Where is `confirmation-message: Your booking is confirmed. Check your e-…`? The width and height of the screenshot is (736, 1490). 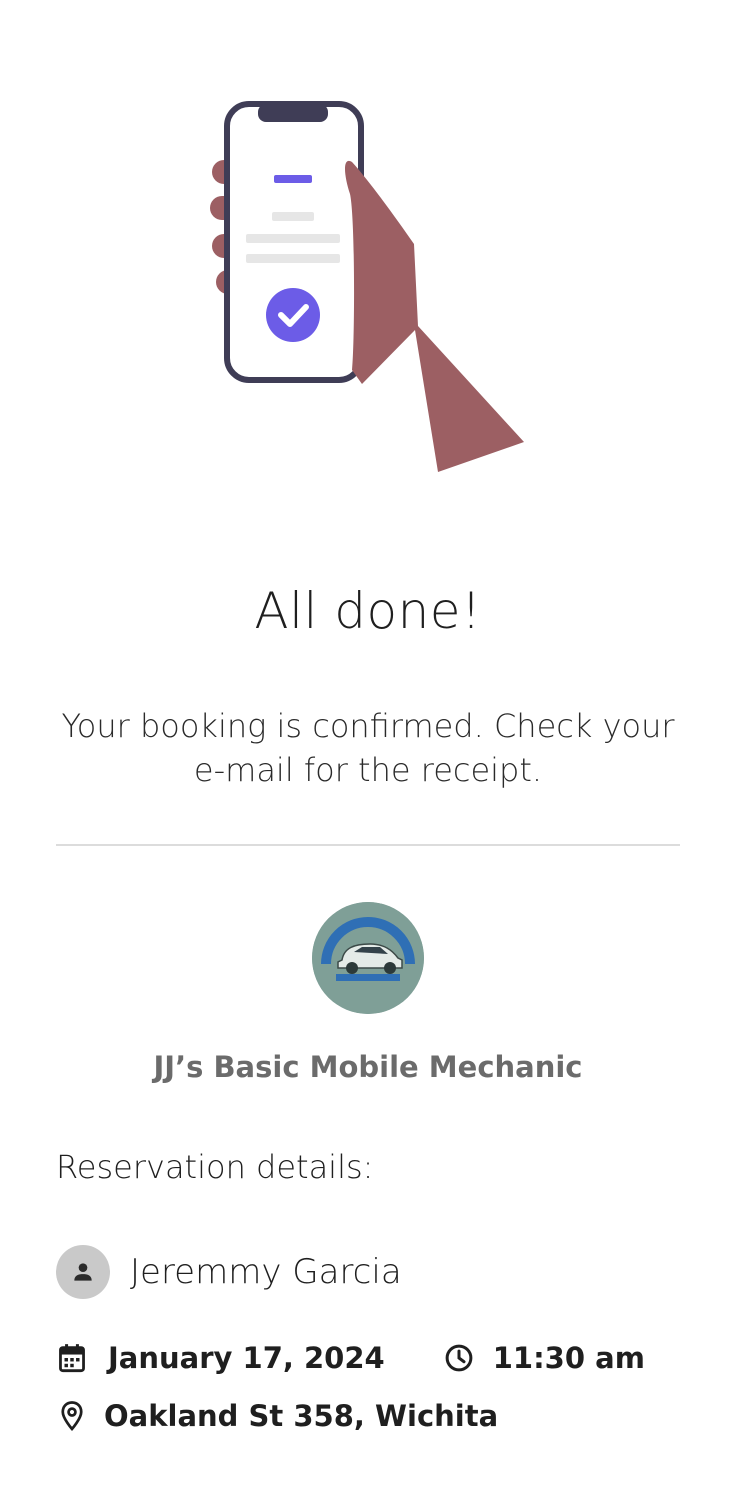 confirmation-message: Your booking is confirmed. Check your e-… is located at coordinates (368, 748).